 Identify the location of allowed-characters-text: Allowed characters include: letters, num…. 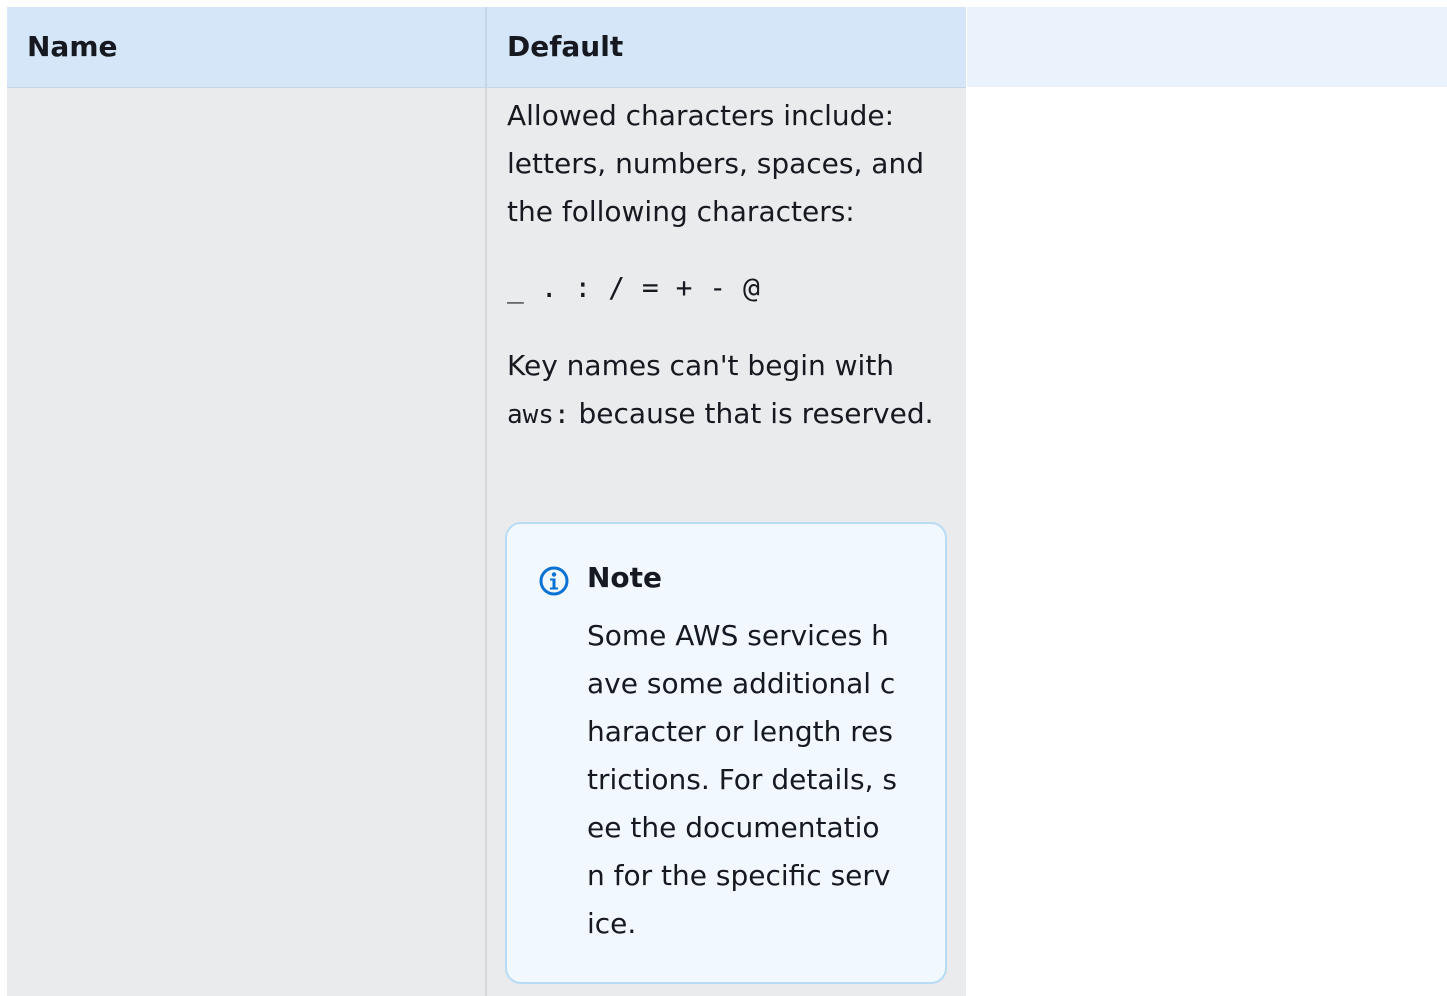
(715, 163).